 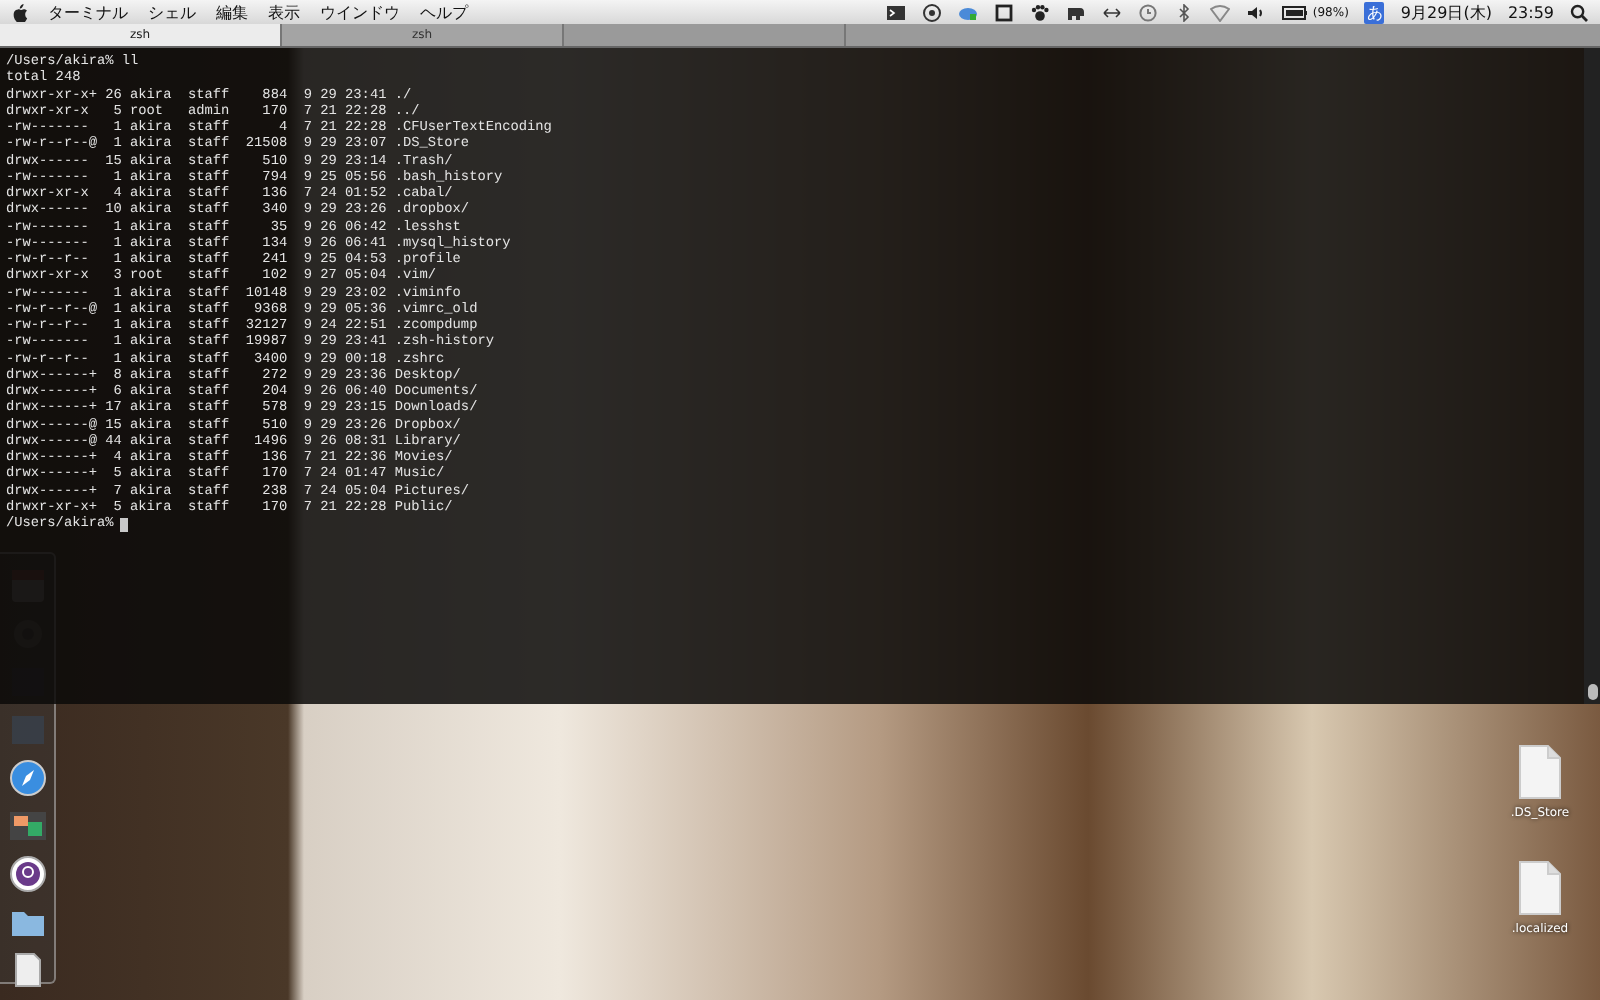 I want to click on apple-icon, so click(x=20, y=12).